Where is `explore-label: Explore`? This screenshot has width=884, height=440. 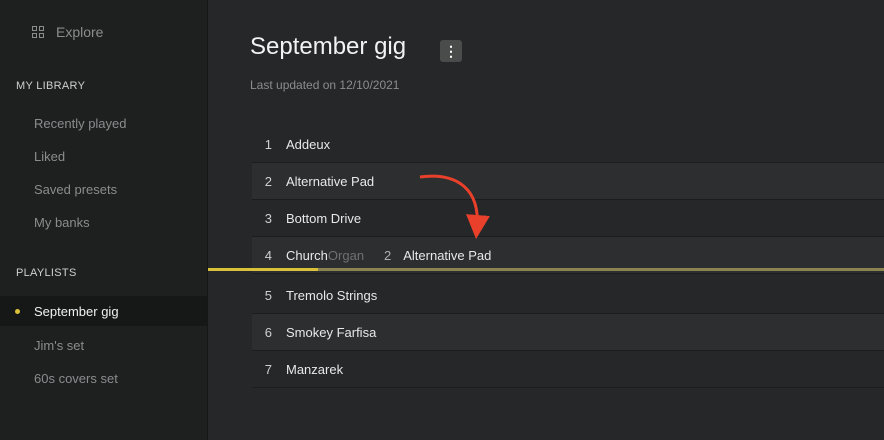 explore-label: Explore is located at coordinates (80, 32).